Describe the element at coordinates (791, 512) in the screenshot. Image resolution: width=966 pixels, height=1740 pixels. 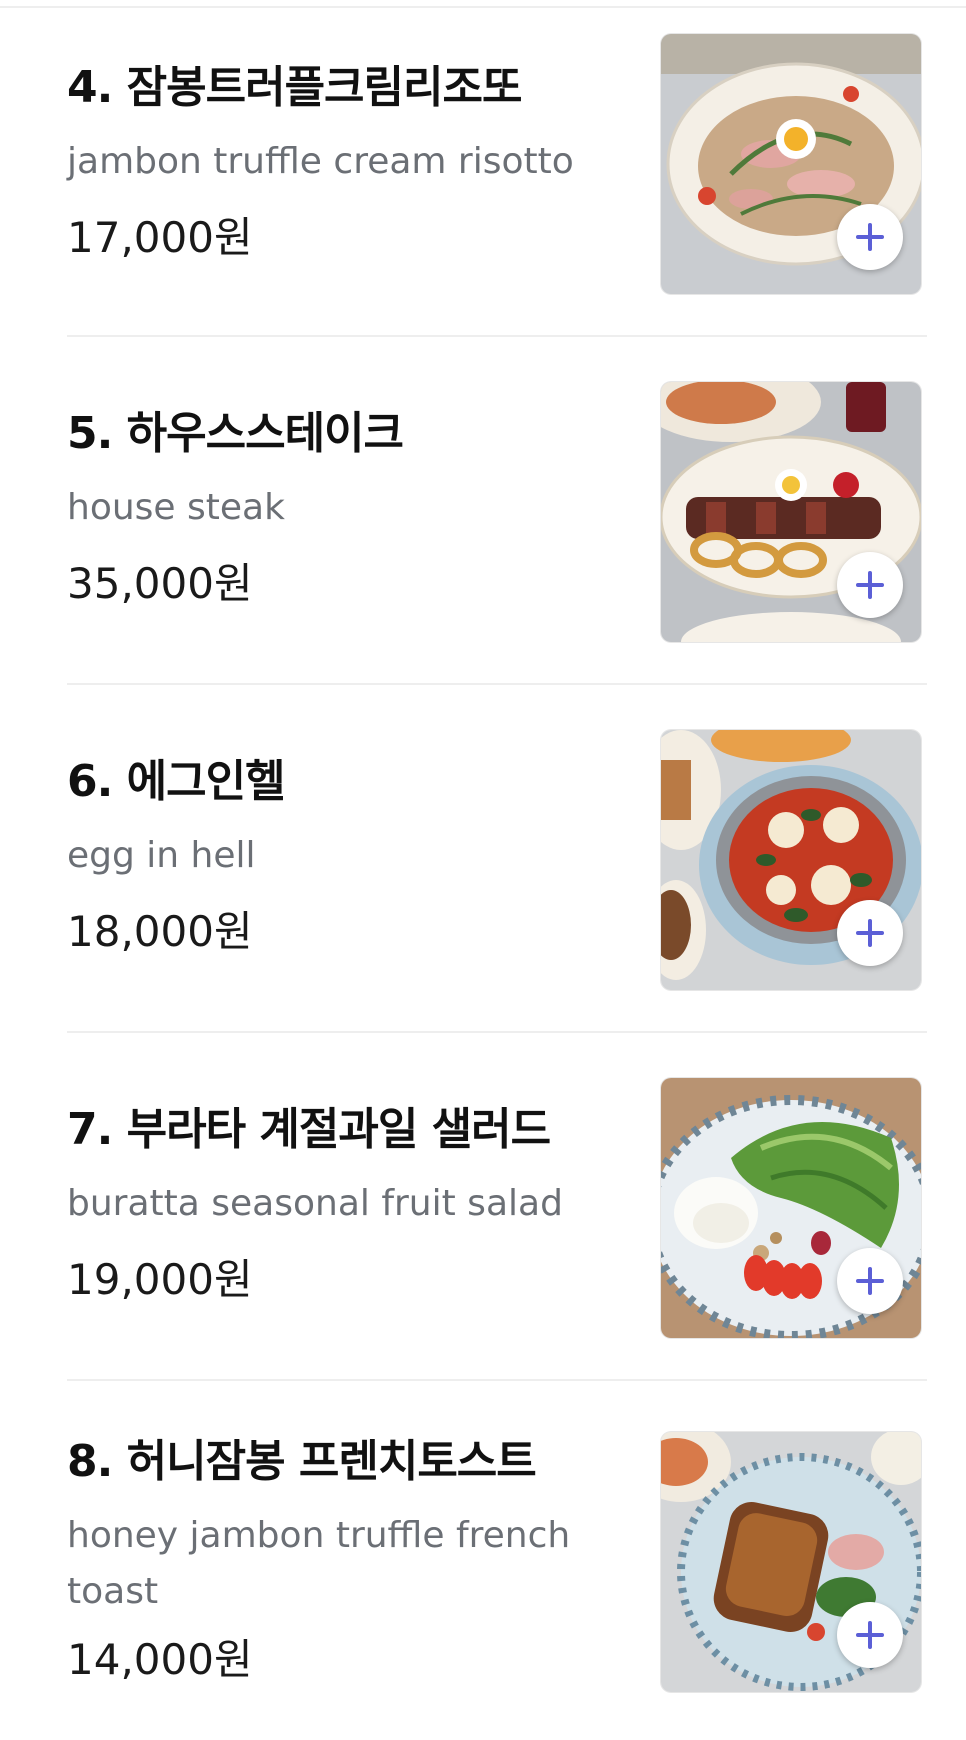
I see `steak-photo-icon` at that location.